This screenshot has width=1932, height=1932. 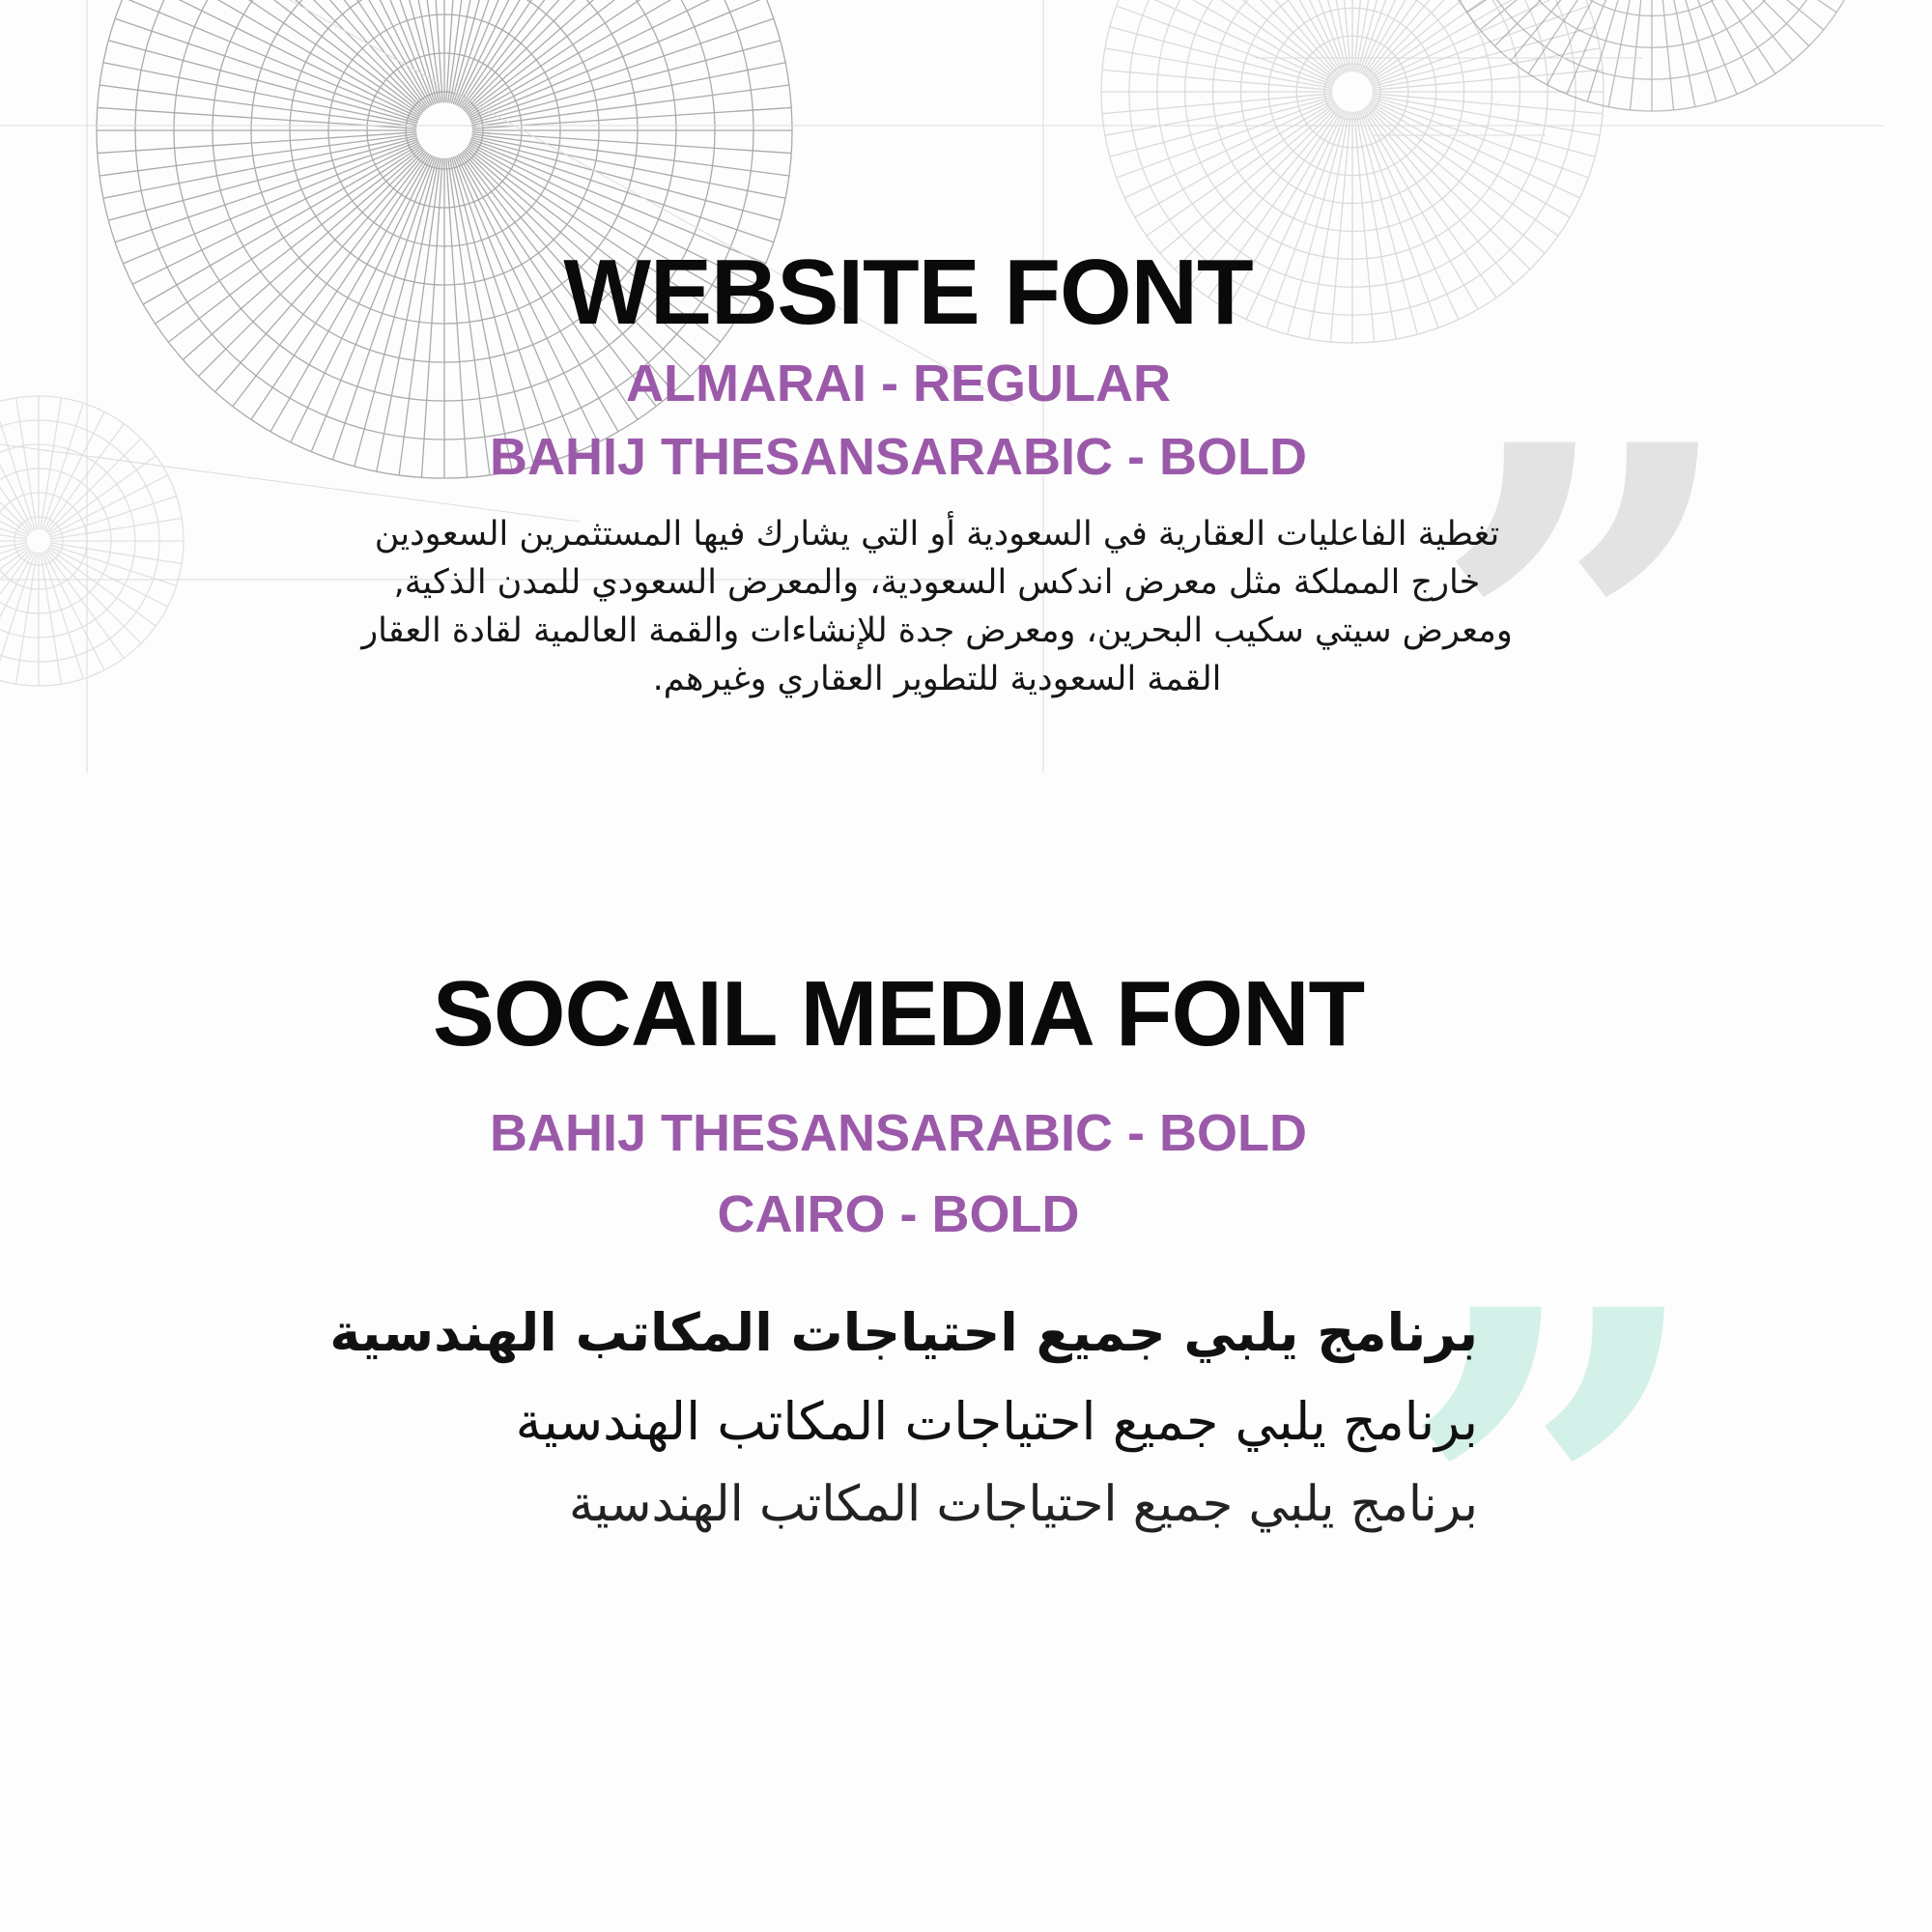 What do you see at coordinates (898, 457) in the screenshot?
I see `website-font-name-2: BAHIJ THESANSARABIC - BOLD` at bounding box center [898, 457].